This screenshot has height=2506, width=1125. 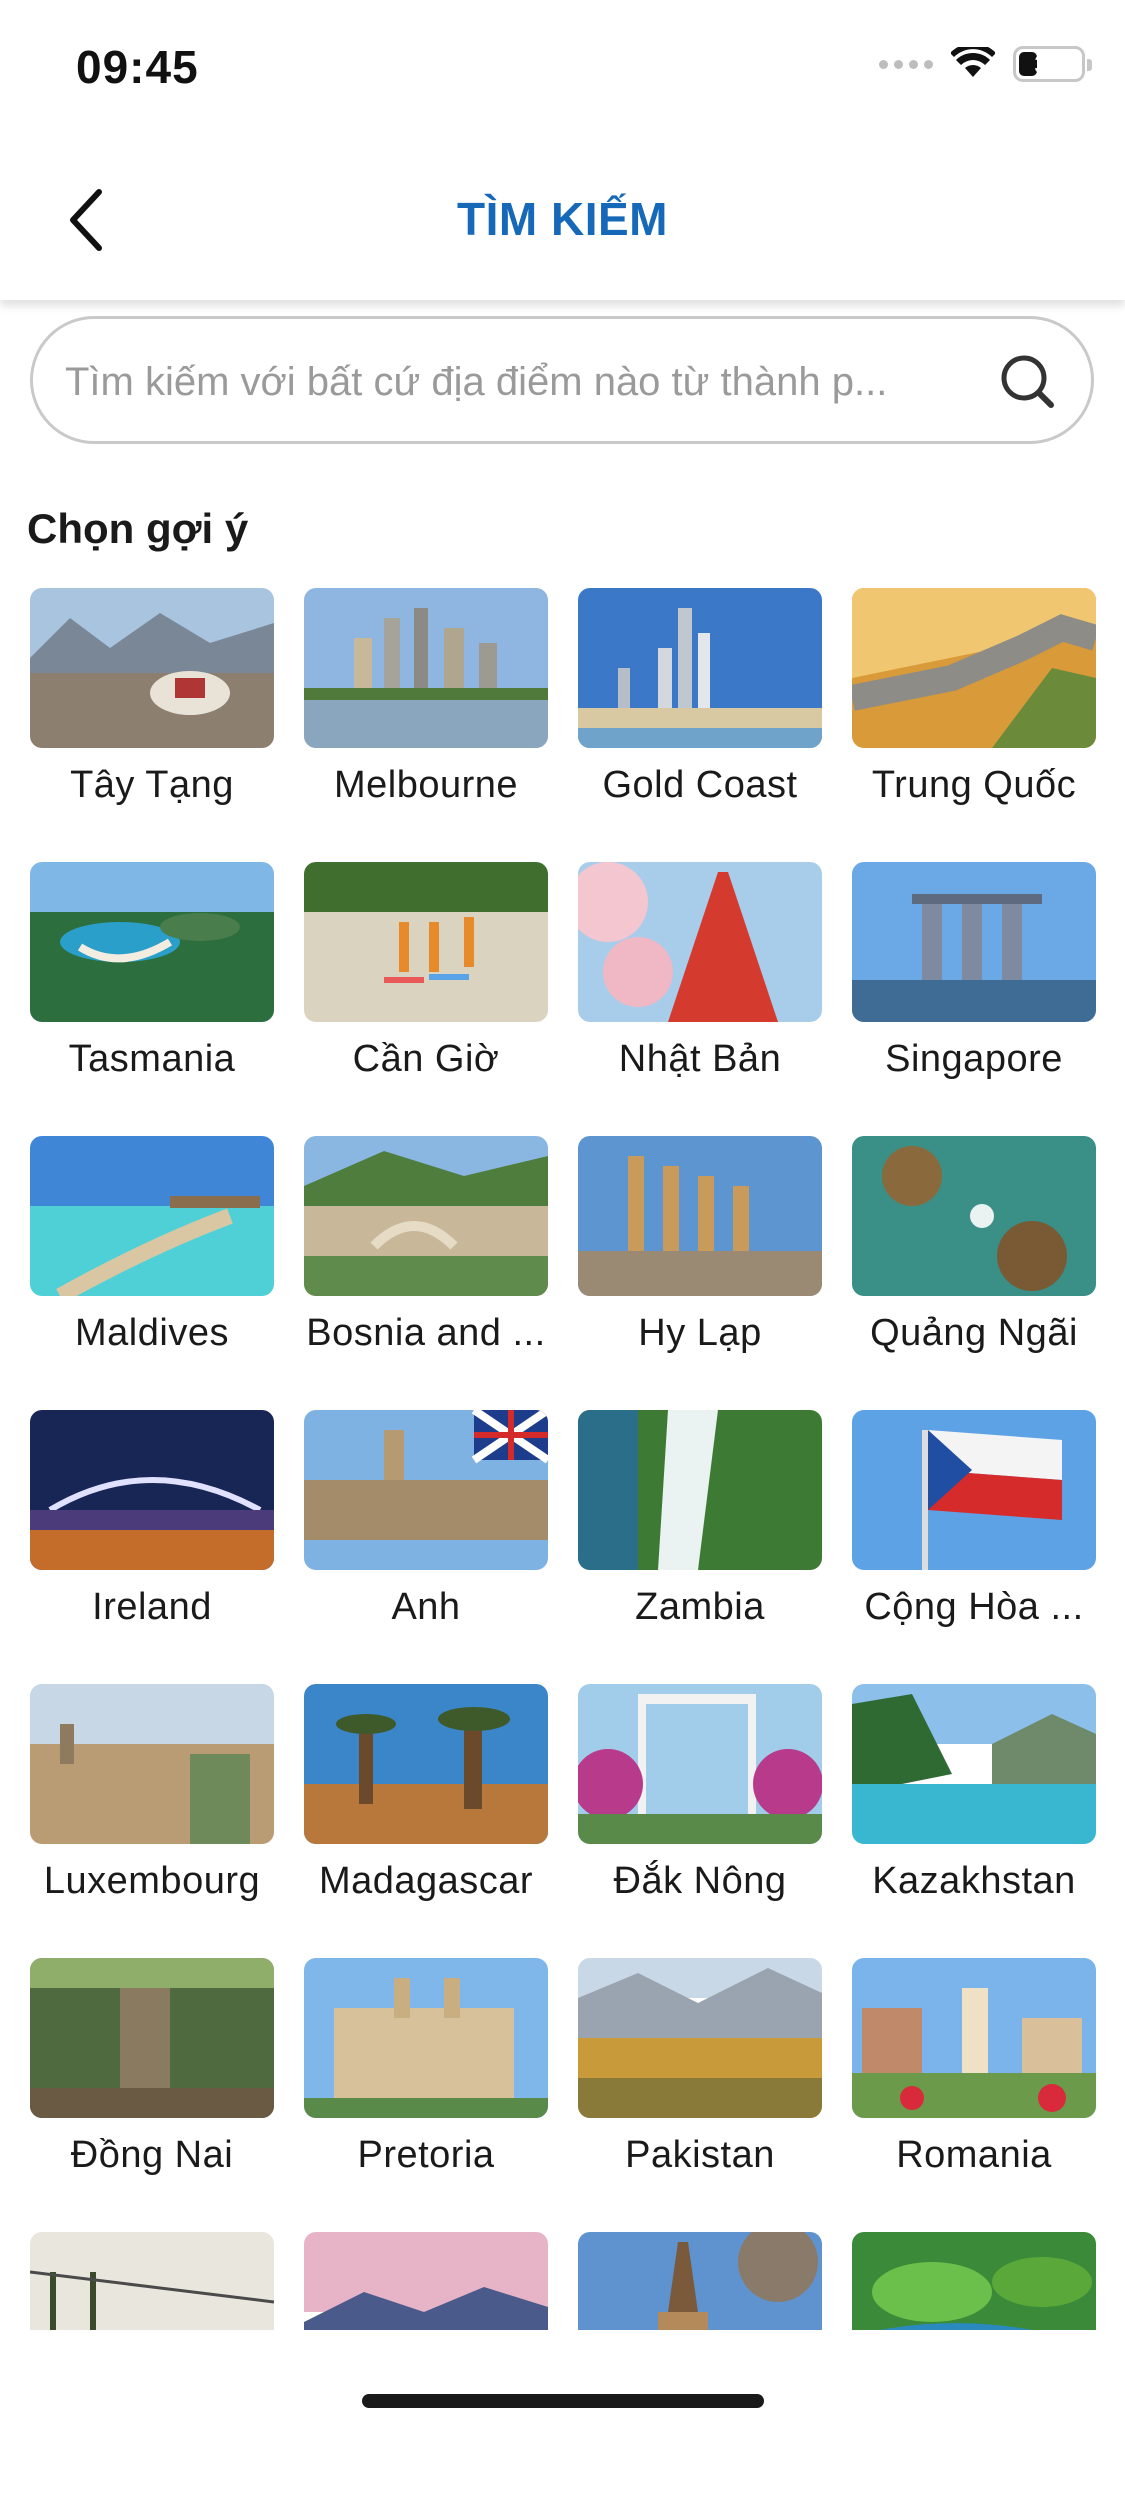 I want to click on destination-label: Gold Coast, so click(x=700, y=785).